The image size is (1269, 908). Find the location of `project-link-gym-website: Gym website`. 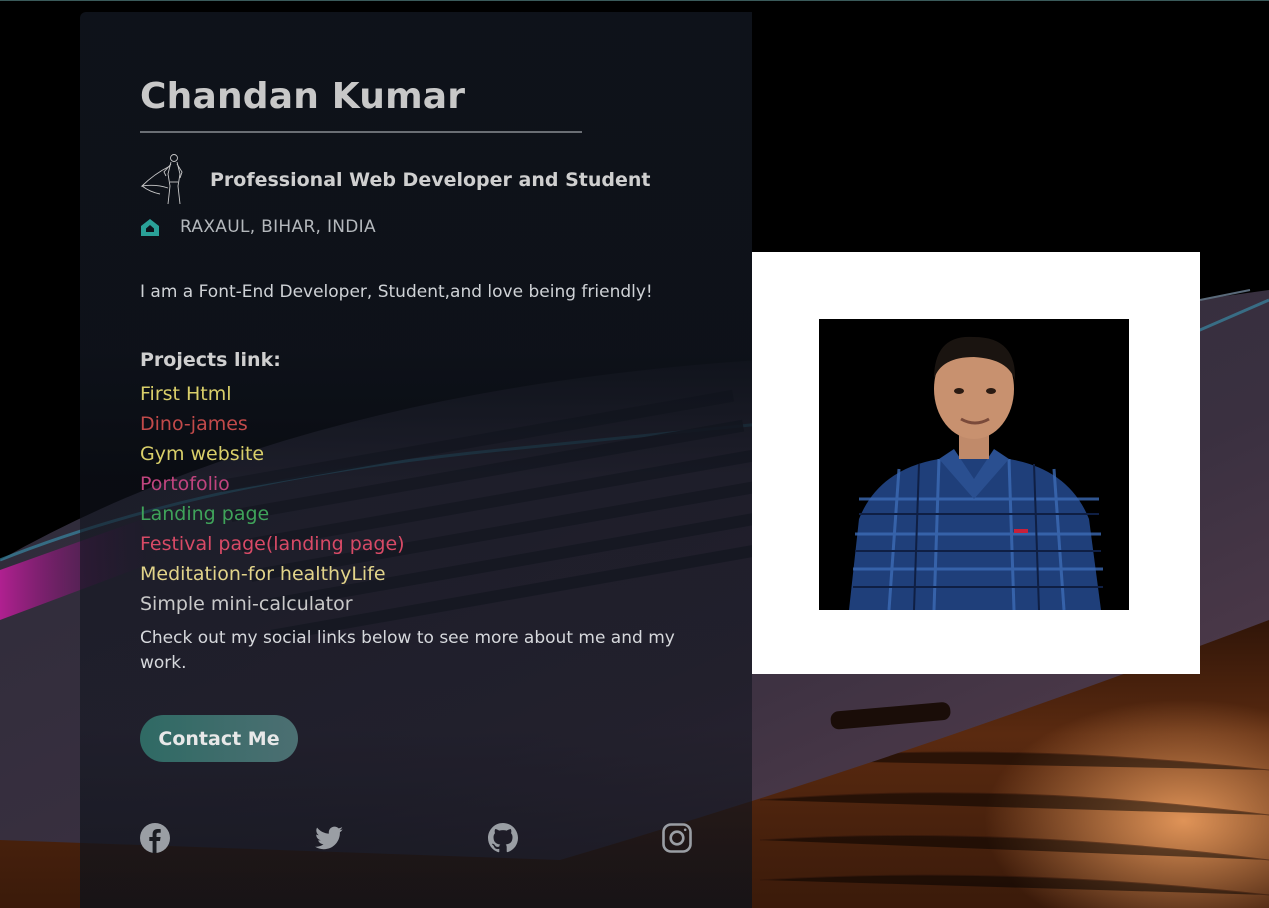

project-link-gym-website: Gym website is located at coordinates (272, 454).